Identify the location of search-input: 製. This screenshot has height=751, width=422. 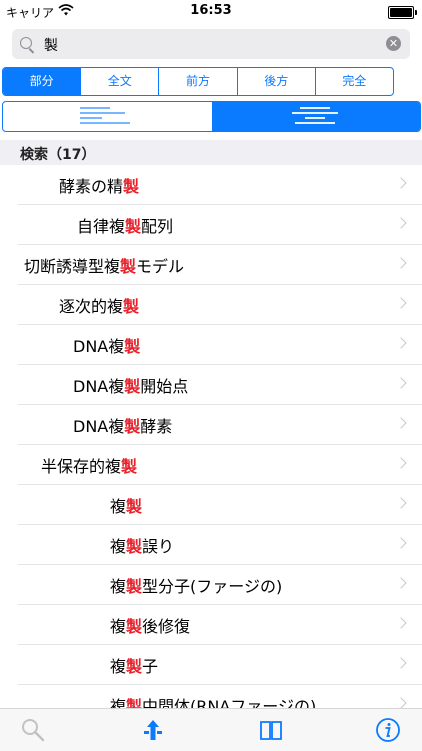
(51, 45).